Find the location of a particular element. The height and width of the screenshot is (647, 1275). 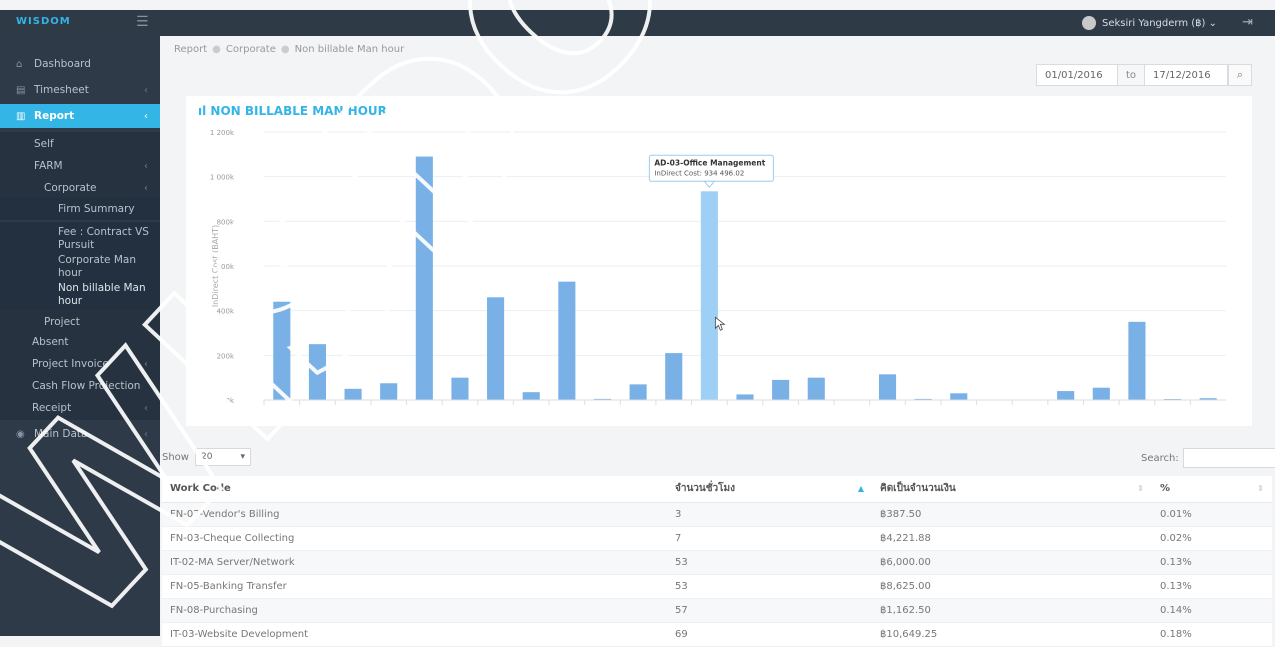

tooltip-text: InDirect Cost: 934 496.02 is located at coordinates (699, 173).